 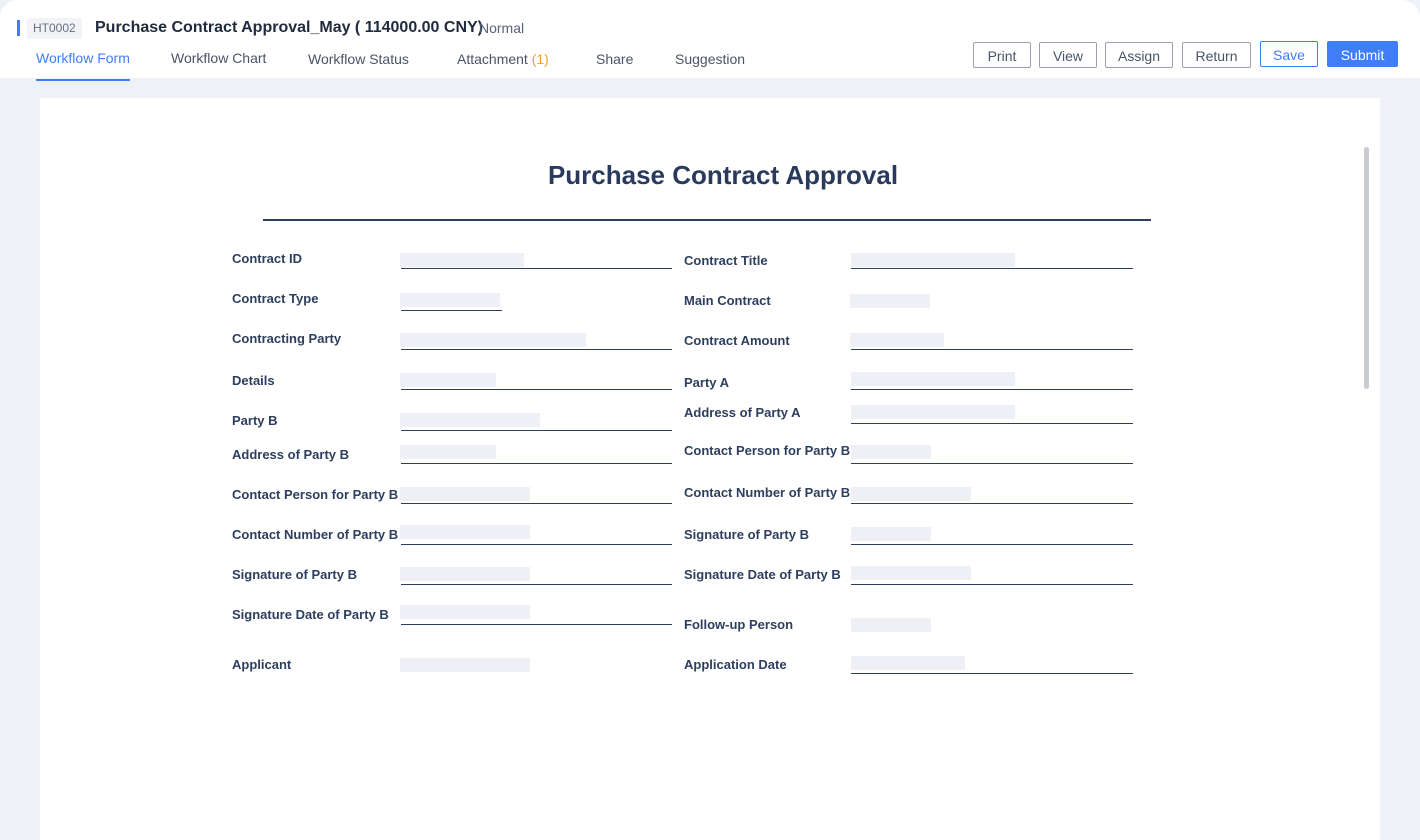 I want to click on tab-attachment: Attachment (1), so click(x=503, y=65).